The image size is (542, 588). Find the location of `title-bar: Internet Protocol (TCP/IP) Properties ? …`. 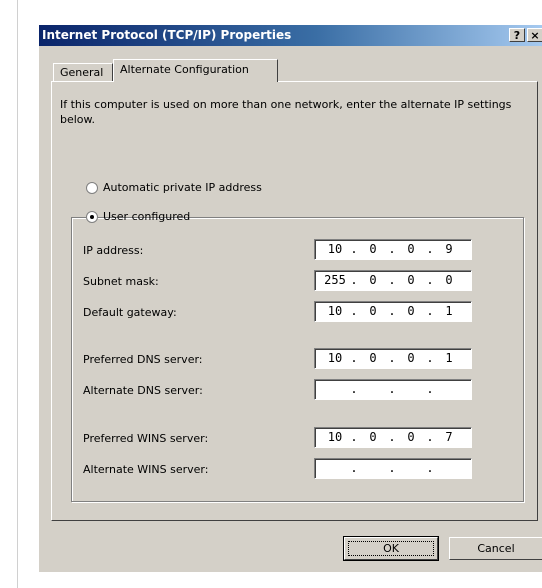

title-bar: Internet Protocol (TCP/IP) Properties ? … is located at coordinates (290, 35).